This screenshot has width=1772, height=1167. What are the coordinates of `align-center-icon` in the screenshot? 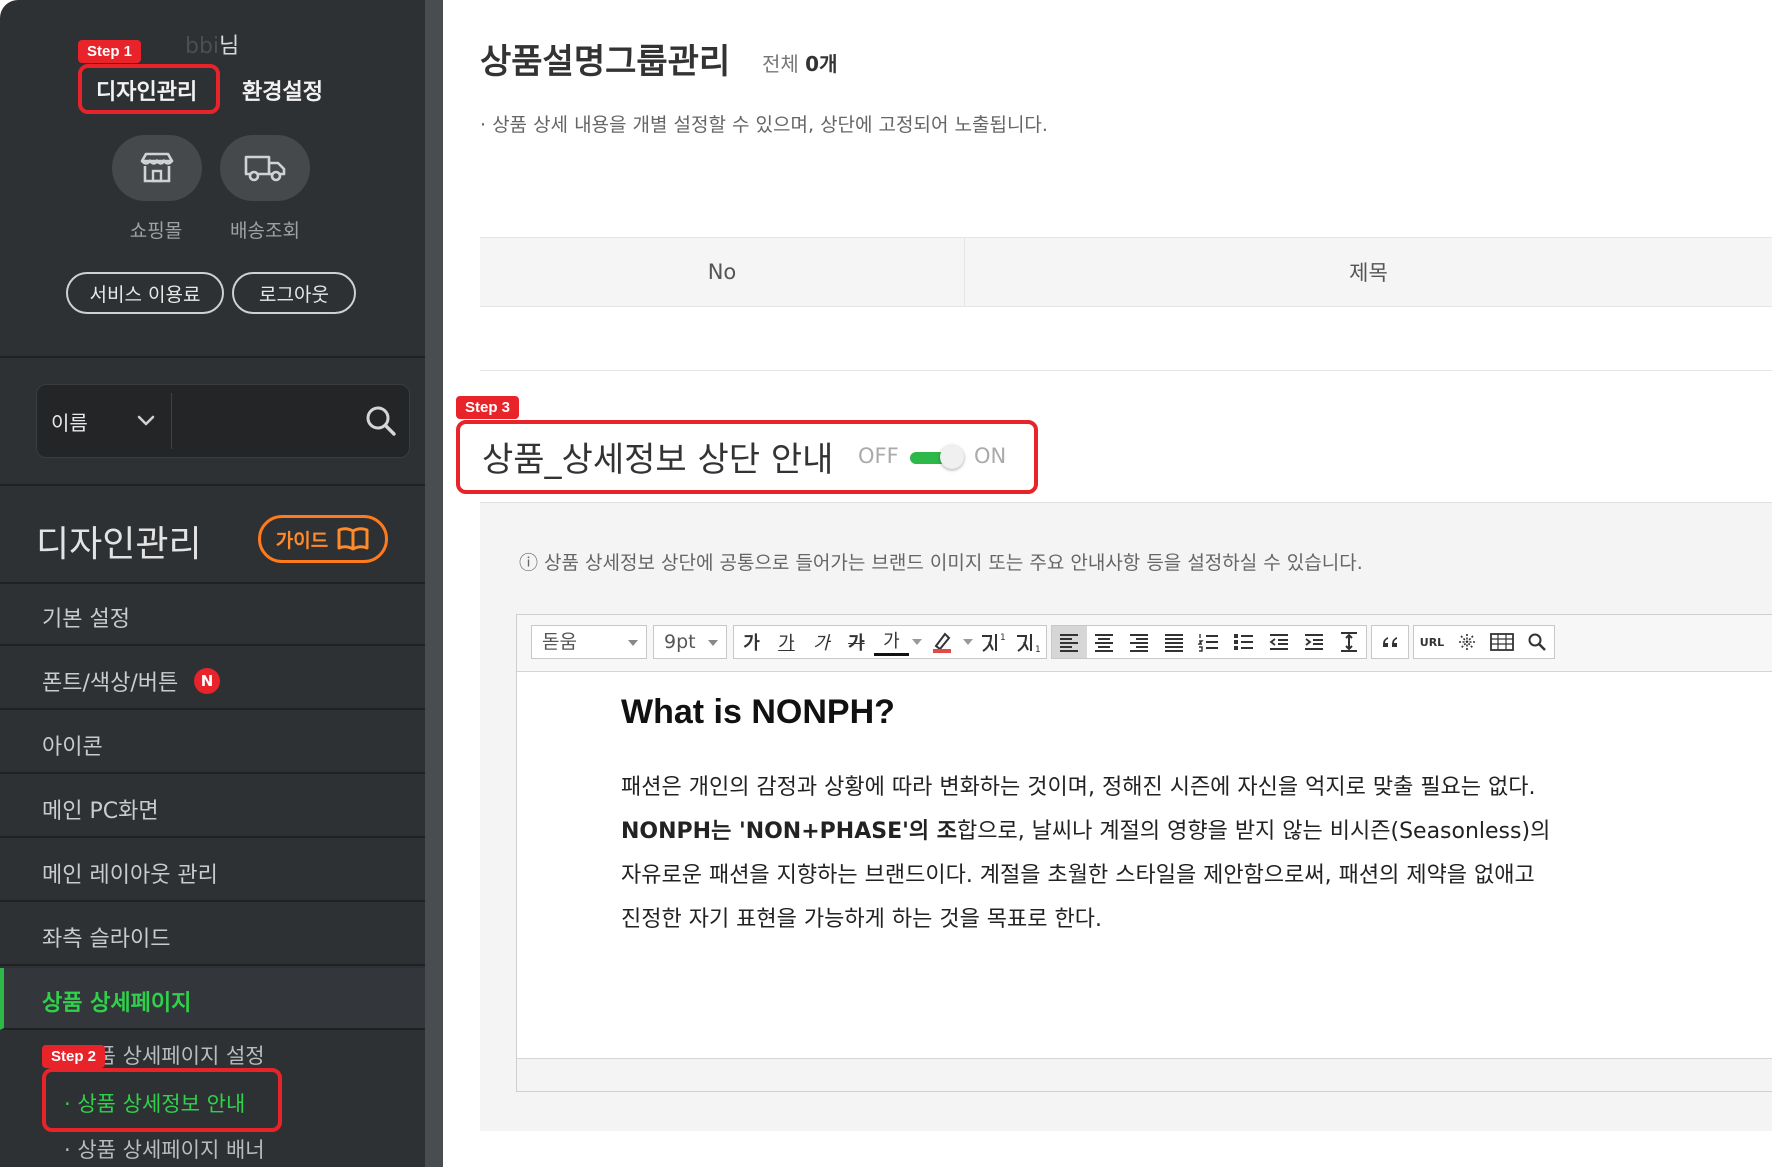 It's located at (1104, 643).